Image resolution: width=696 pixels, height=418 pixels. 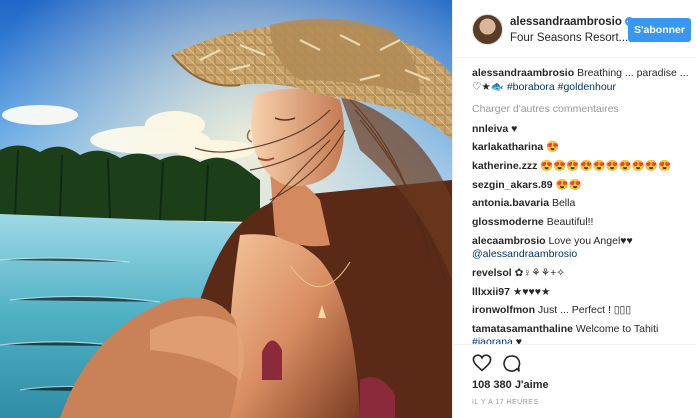 I want to click on heart-icon, so click(x=482, y=363).